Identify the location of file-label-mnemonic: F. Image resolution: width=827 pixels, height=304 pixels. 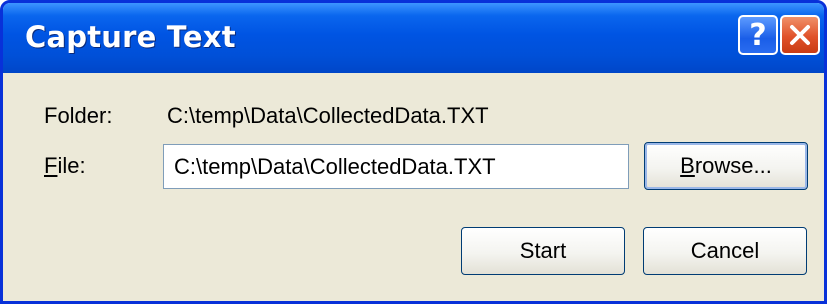
(51, 165).